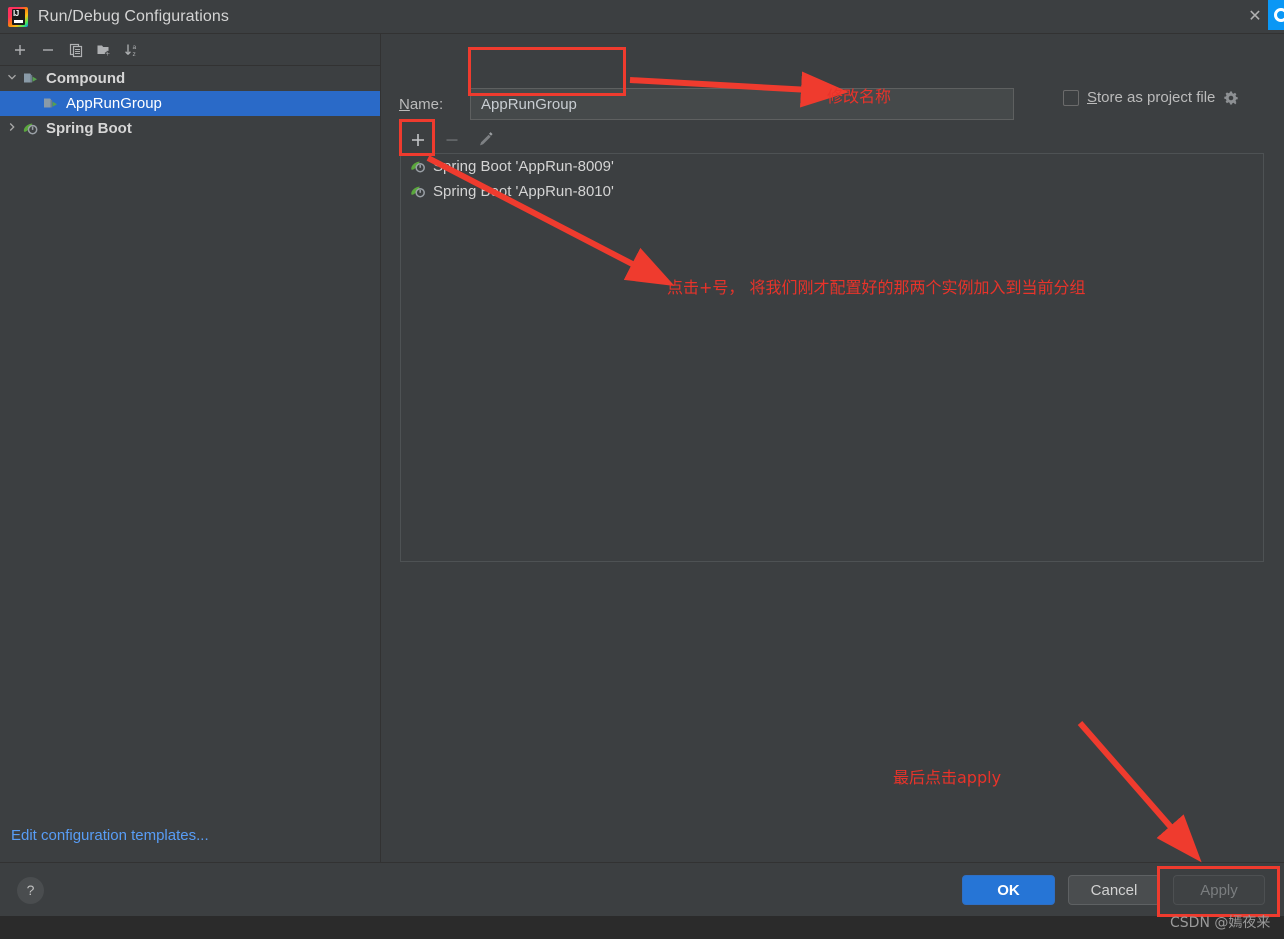  Describe the element at coordinates (642, 927) in the screenshot. I see `footer-strip` at that location.